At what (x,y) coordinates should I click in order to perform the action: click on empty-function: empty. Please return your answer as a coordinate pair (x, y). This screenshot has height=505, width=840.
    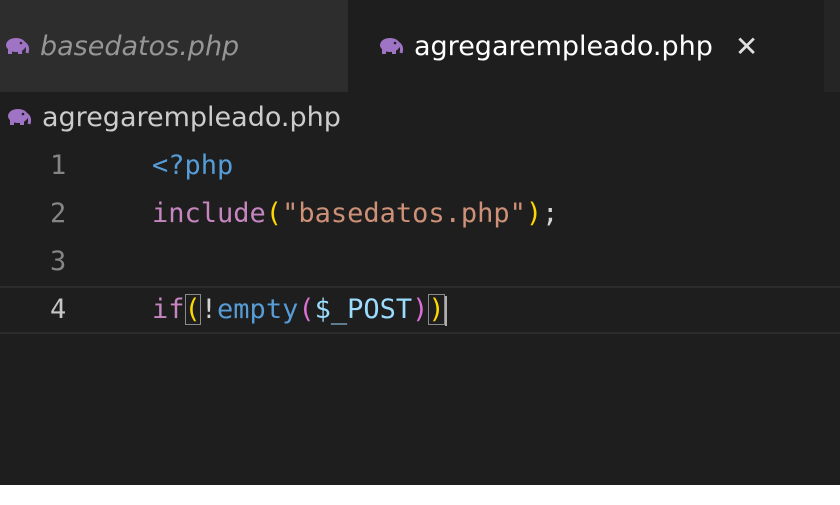
    Looking at the image, I should click on (258, 309).